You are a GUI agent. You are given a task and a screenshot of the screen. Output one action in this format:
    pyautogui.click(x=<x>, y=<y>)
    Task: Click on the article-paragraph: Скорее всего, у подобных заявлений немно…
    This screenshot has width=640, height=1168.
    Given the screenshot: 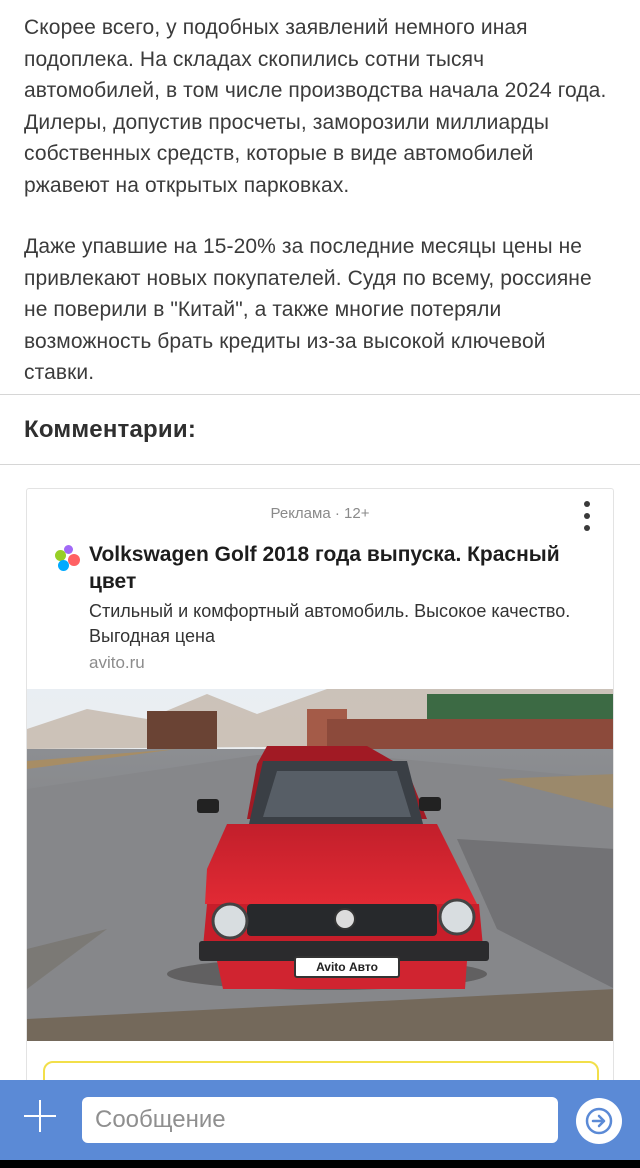 What is the action you would take?
    pyautogui.click(x=315, y=106)
    